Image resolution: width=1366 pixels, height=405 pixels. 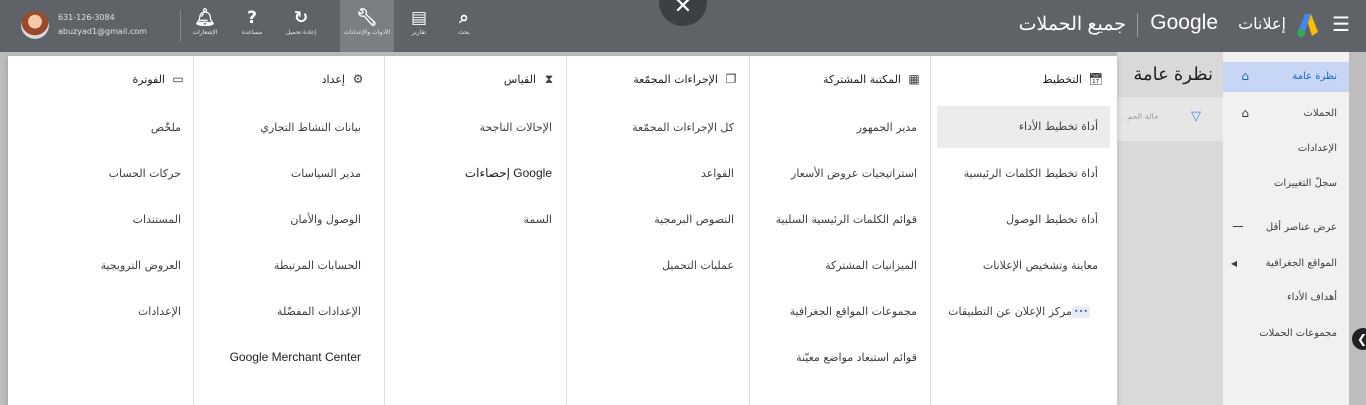 I want to click on sidebar-item-label: نظرة عامة, so click(x=1314, y=76).